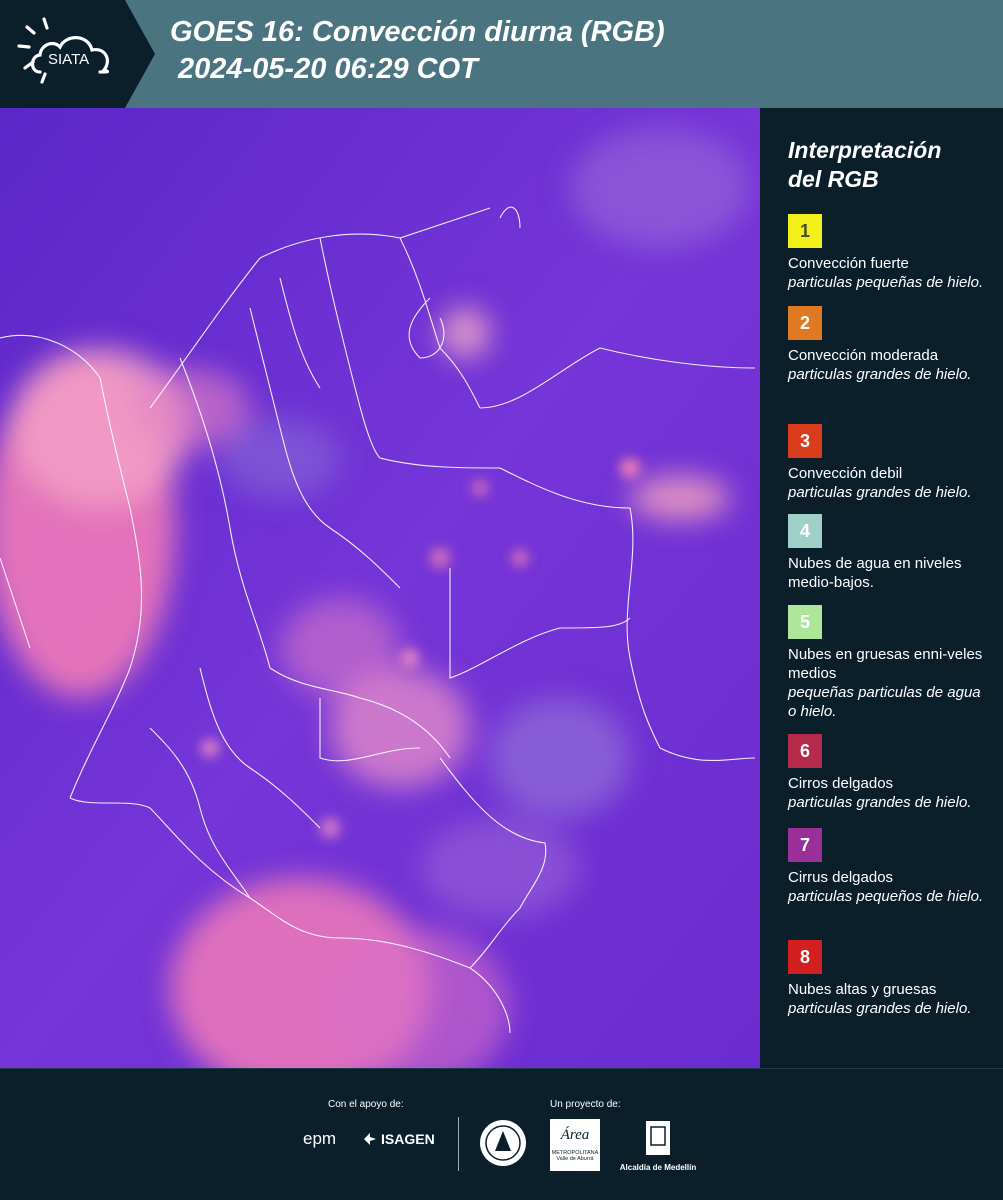 The image size is (1003, 1200). What do you see at coordinates (841, 783) in the screenshot?
I see `legend-name-6: Cirros delgados` at bounding box center [841, 783].